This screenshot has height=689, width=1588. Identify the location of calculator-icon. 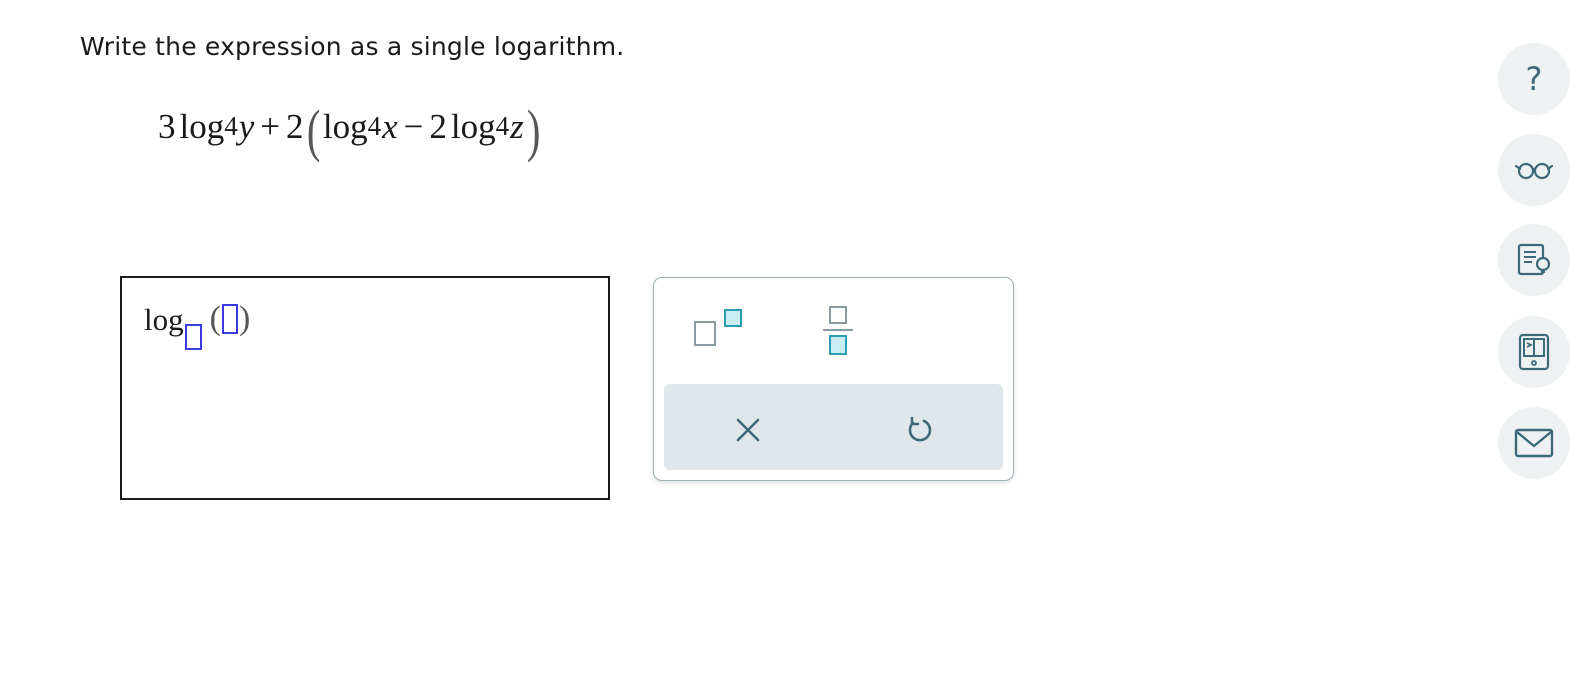
(1534, 352).